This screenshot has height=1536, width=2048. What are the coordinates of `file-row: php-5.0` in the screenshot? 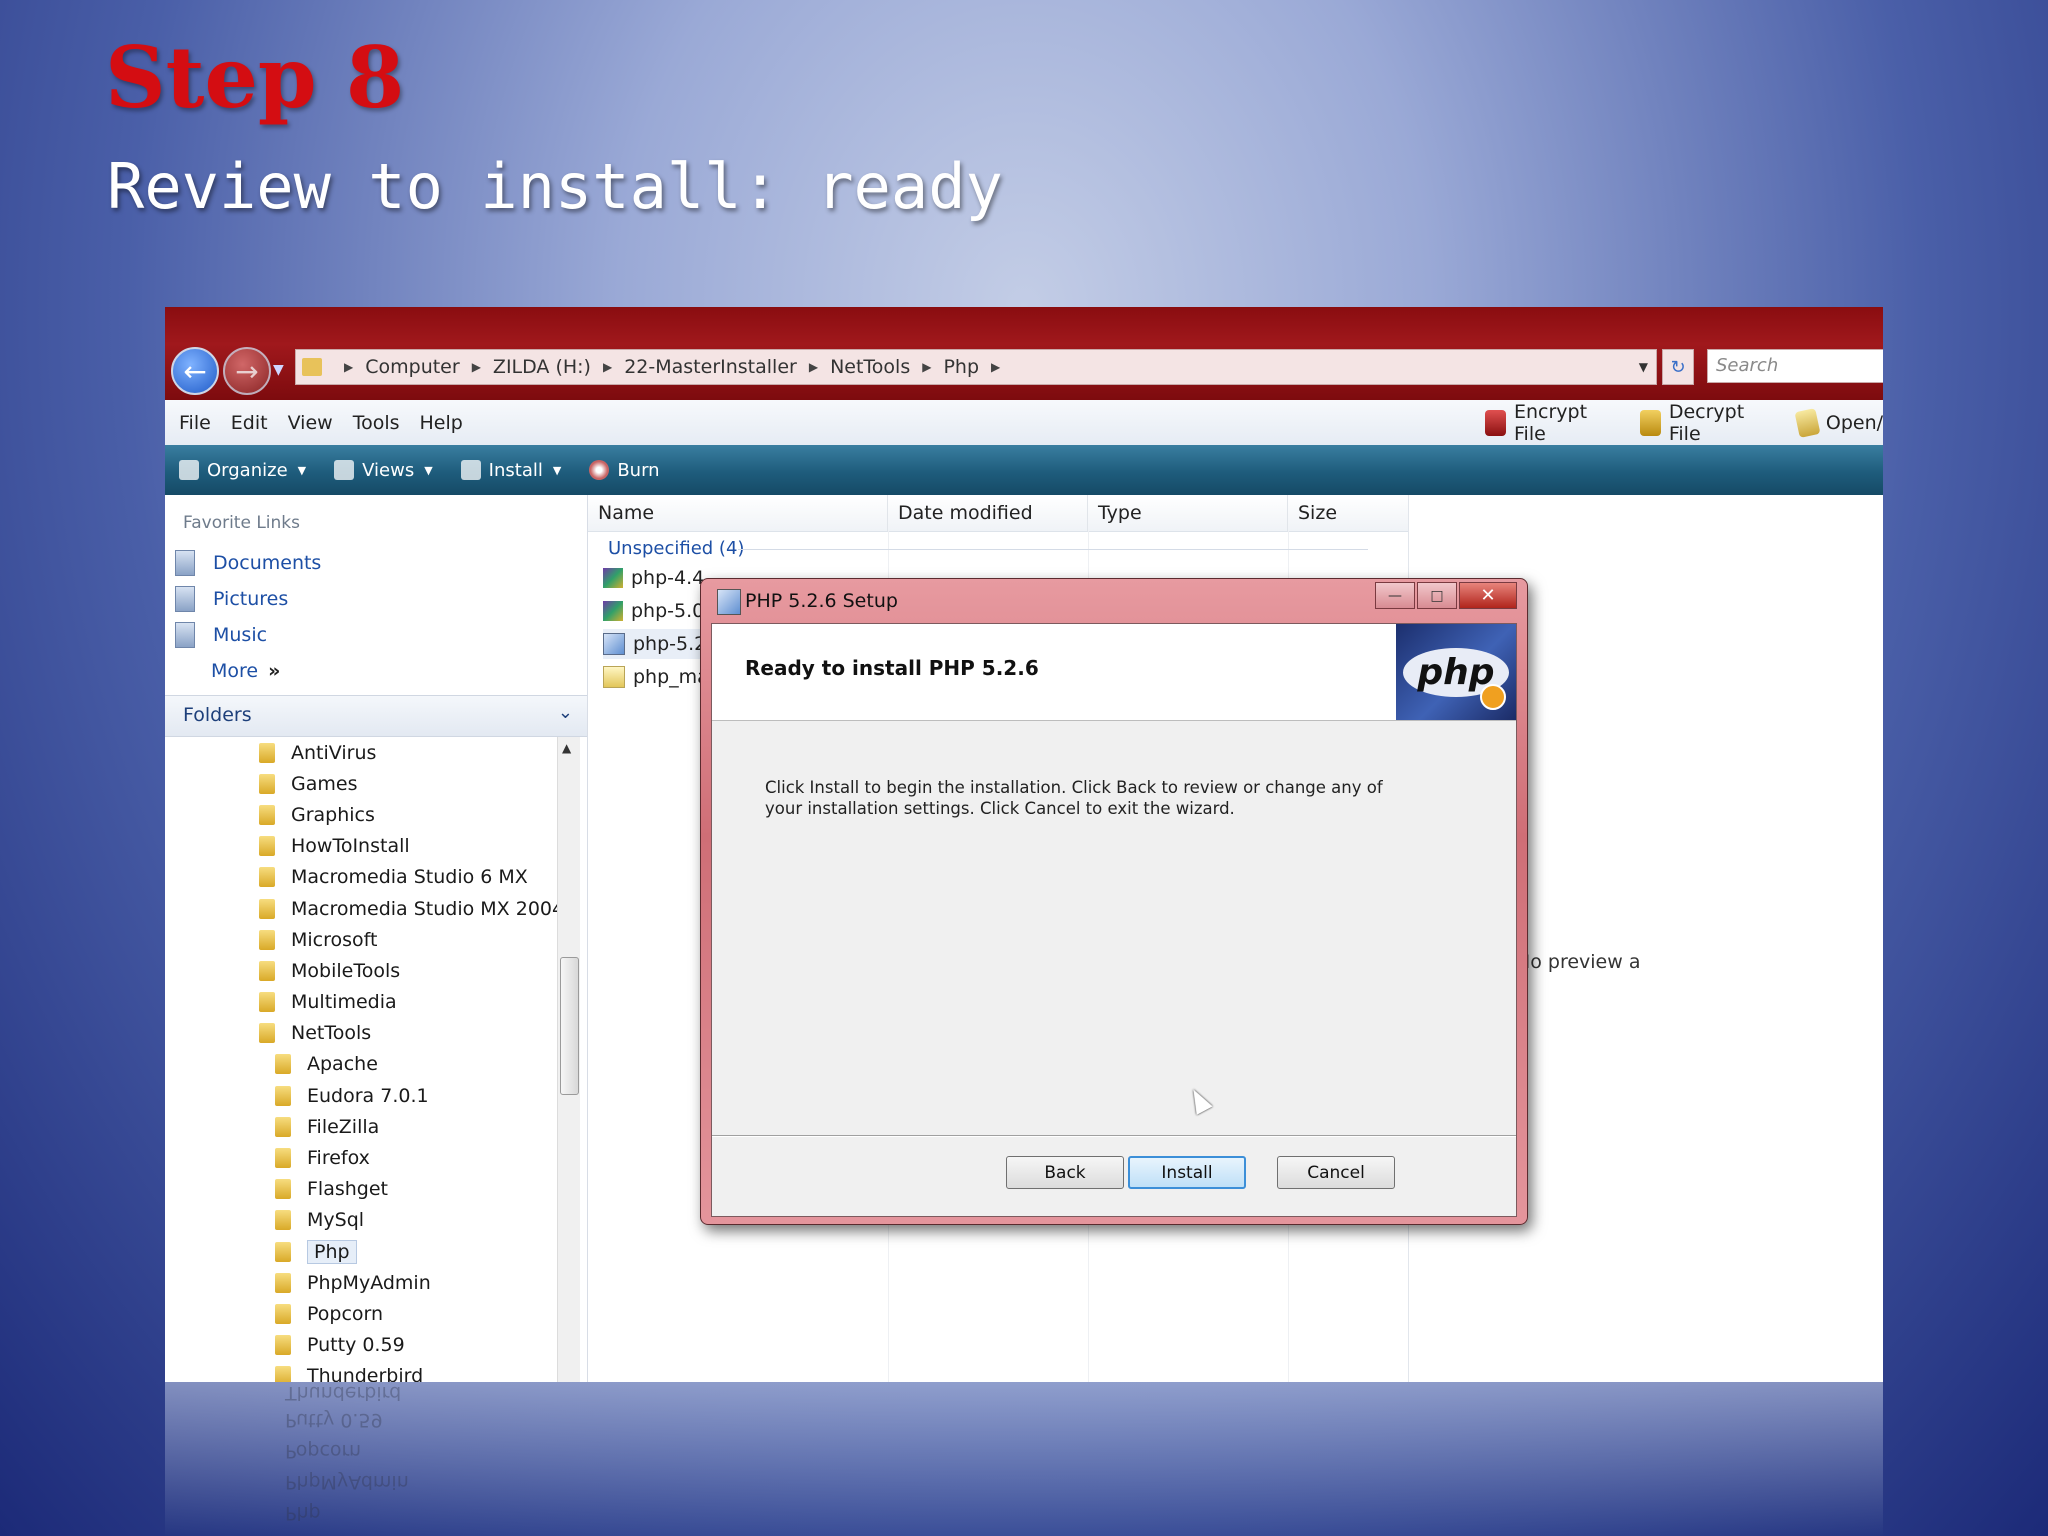 It's located at (653, 611).